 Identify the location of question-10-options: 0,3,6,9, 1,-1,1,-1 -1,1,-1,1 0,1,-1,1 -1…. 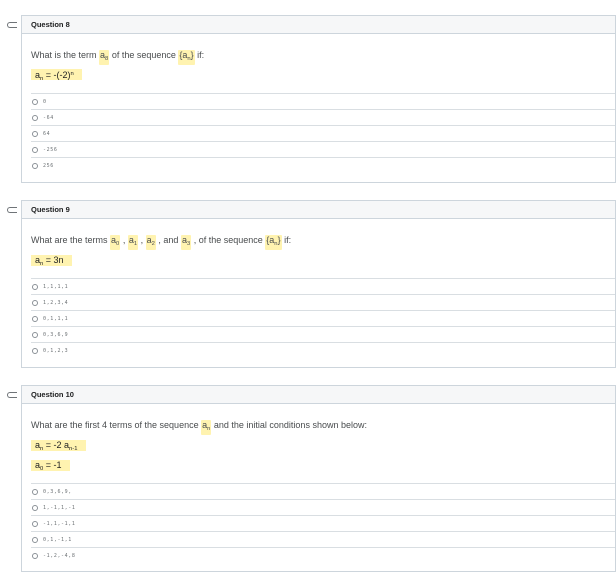
(323, 523).